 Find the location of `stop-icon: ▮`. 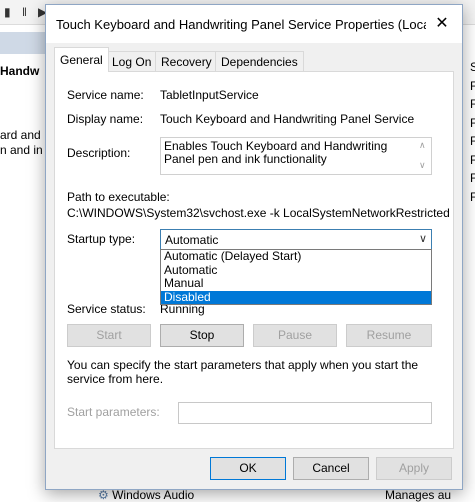

stop-icon: ▮ is located at coordinates (7, 12).